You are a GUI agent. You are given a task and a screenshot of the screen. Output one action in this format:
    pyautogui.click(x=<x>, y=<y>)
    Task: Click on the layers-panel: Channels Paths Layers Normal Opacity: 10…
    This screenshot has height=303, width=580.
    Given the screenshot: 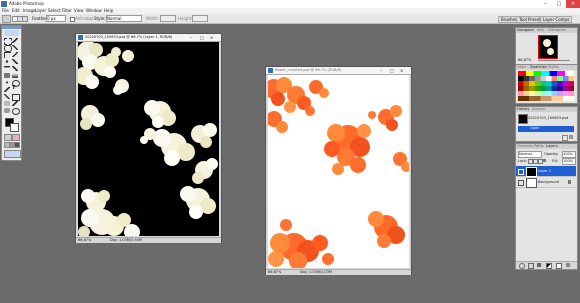 What is the action you would take?
    pyautogui.click(x=546, y=206)
    